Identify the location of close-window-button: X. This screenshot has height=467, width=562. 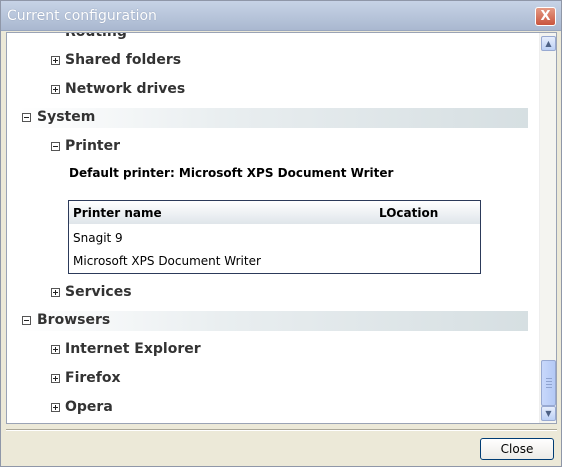
(545, 16).